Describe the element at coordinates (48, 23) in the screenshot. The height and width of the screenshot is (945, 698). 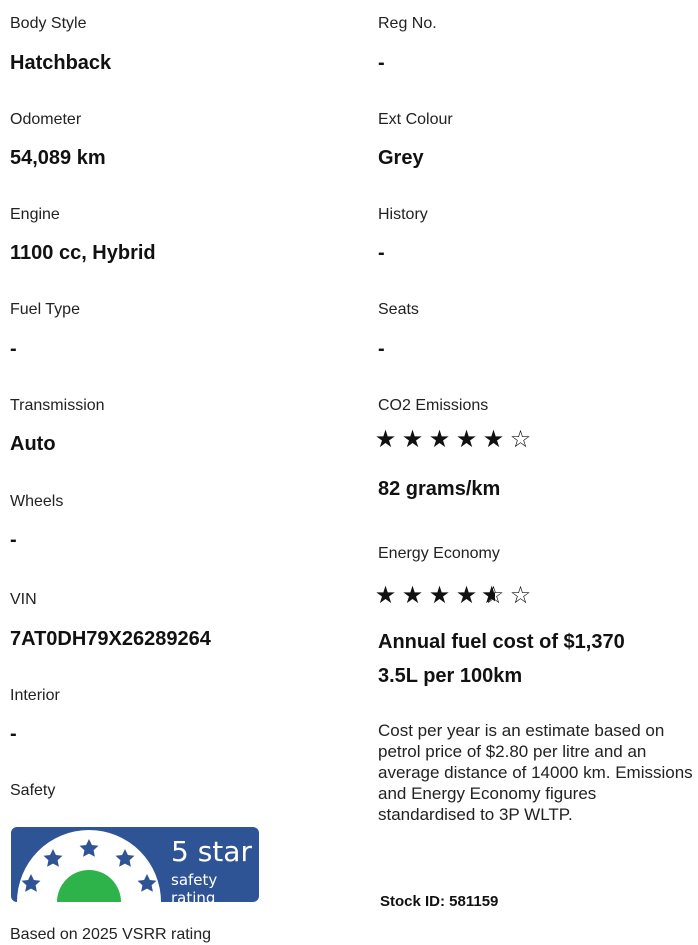
I see `spec-label: Body Style` at that location.